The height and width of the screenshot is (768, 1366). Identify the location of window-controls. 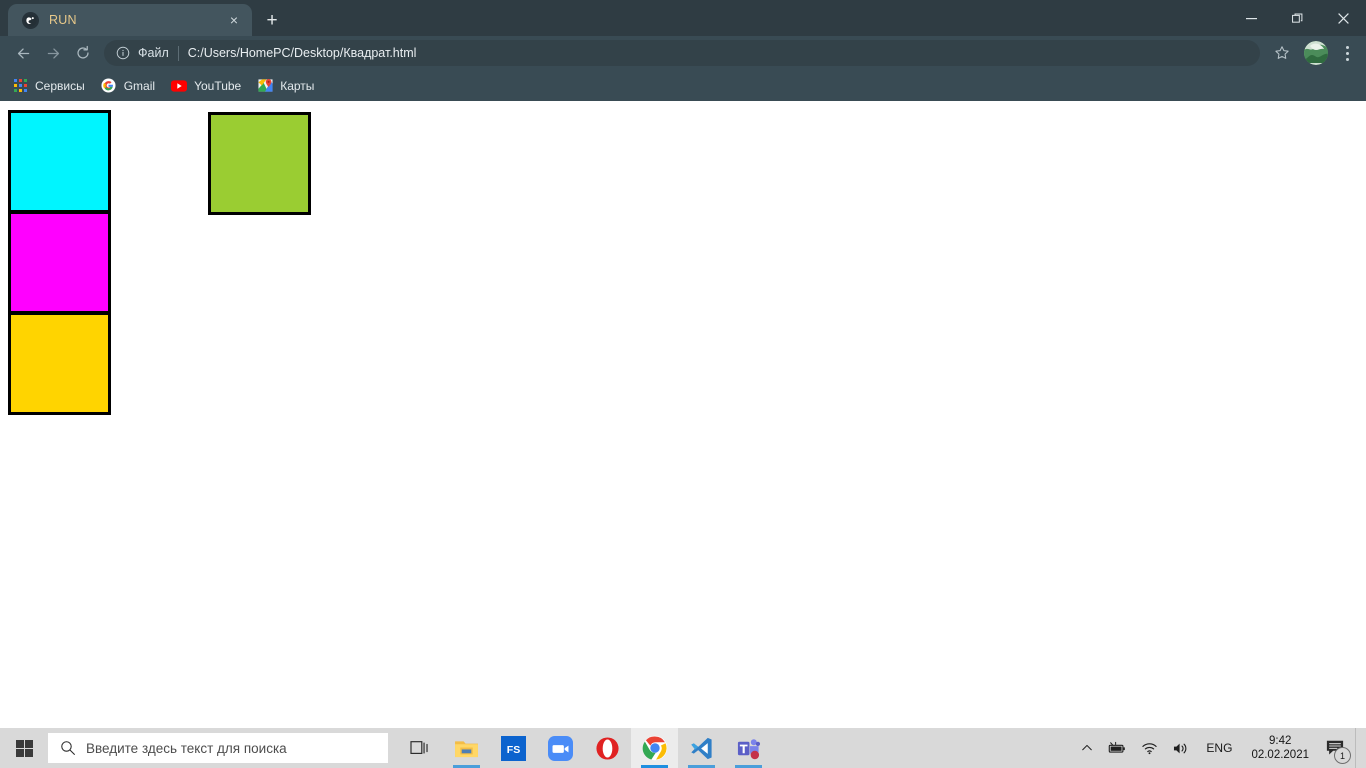
(1297, 18).